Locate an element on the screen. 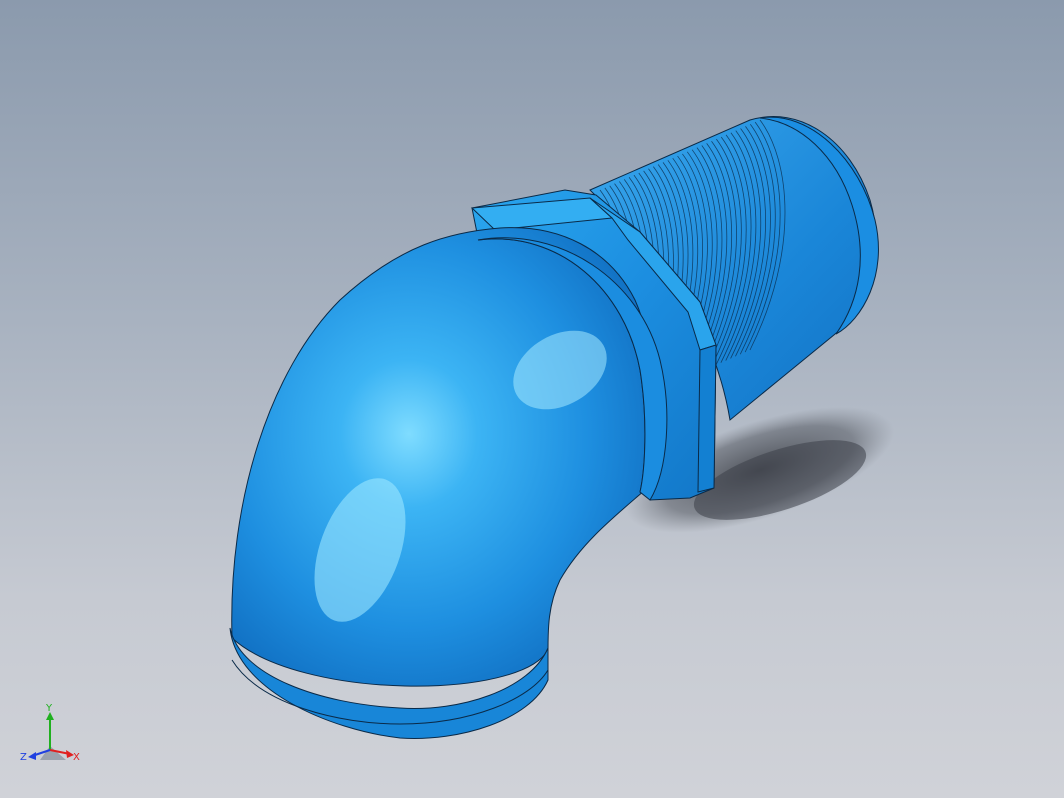  coordinate-triad: Y X Z is located at coordinates (50, 733).